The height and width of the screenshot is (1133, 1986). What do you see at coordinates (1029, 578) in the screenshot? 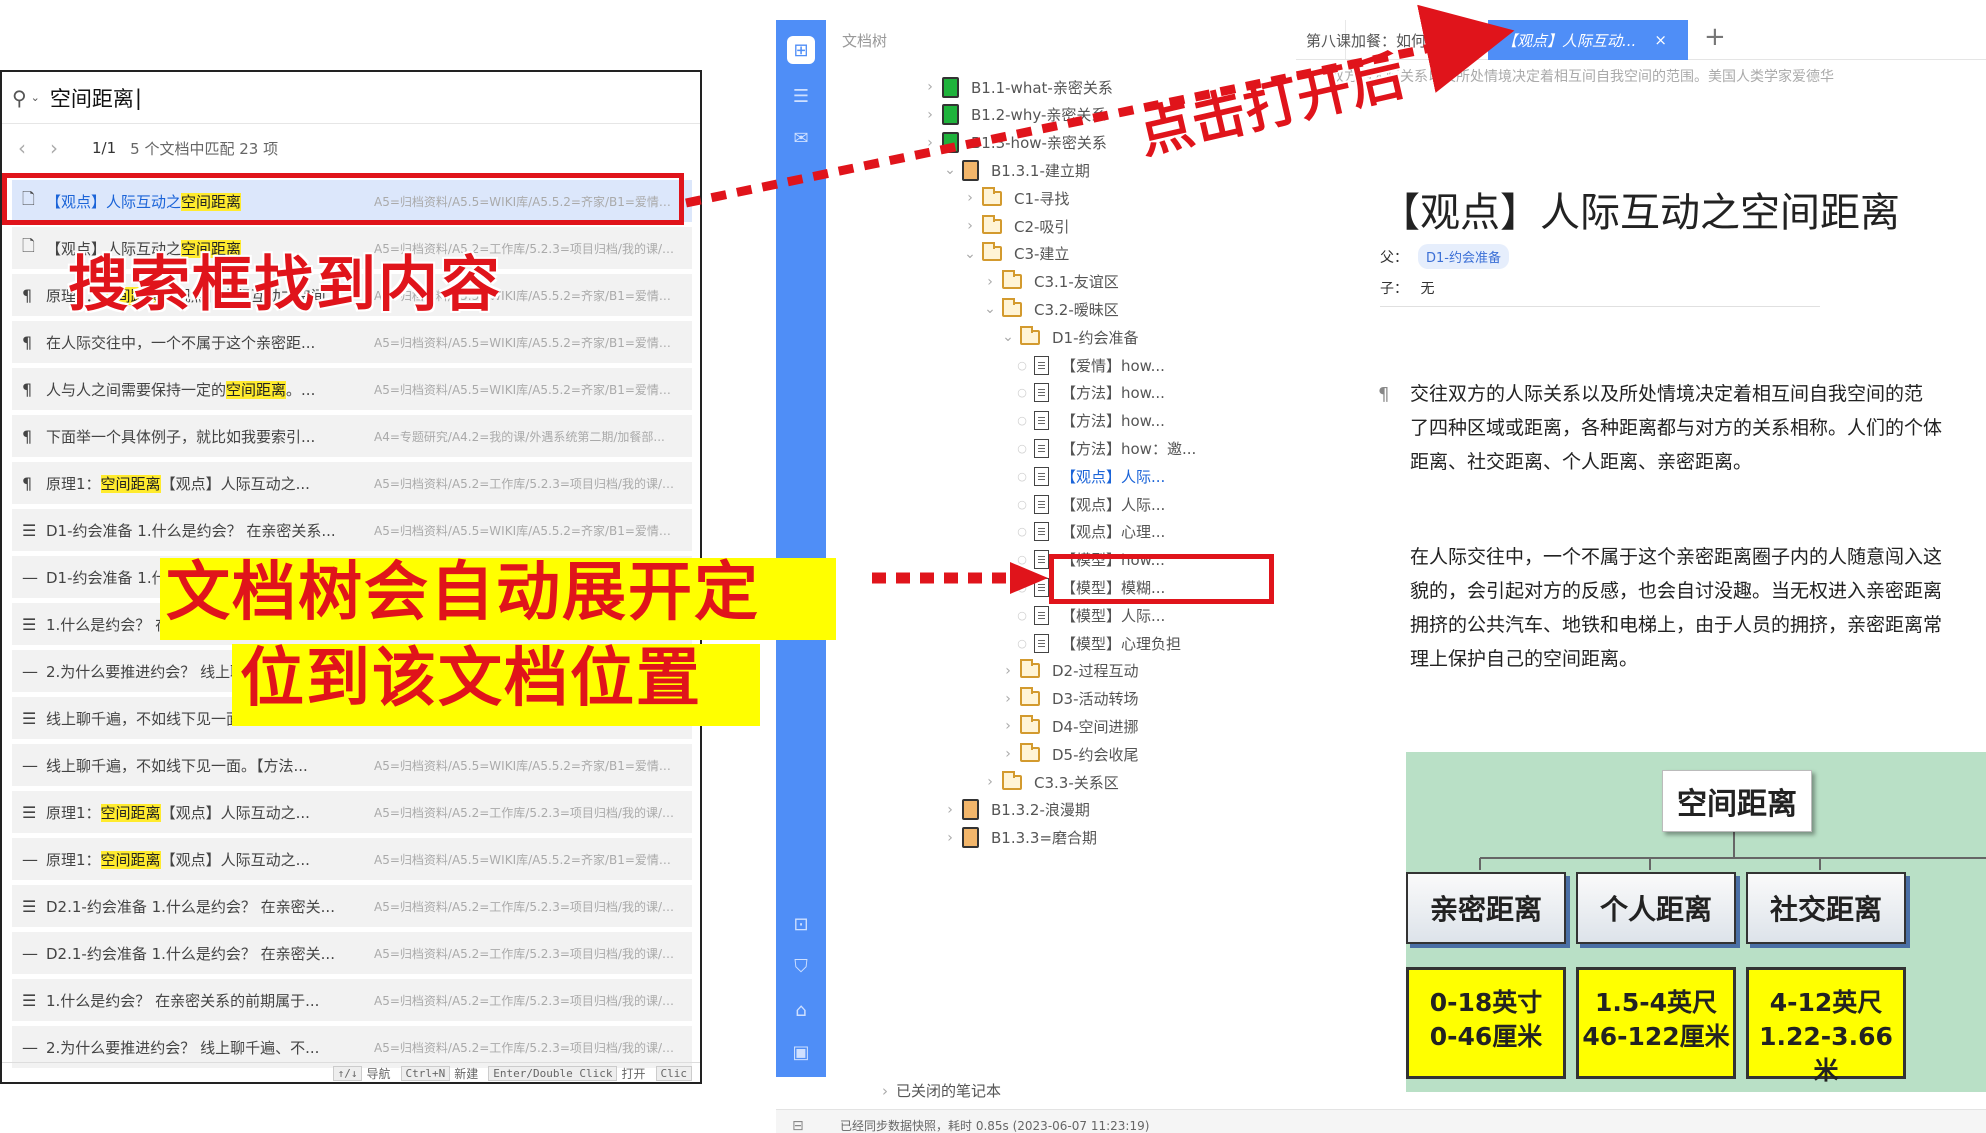
I see `arrow-head` at bounding box center [1029, 578].